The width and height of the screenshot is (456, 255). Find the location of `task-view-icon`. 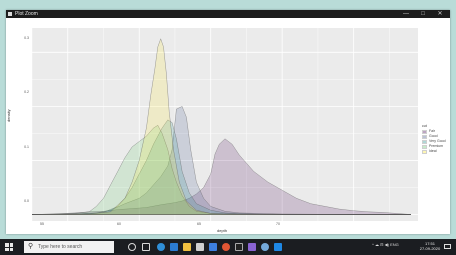

task-view-icon is located at coordinates (146, 247).